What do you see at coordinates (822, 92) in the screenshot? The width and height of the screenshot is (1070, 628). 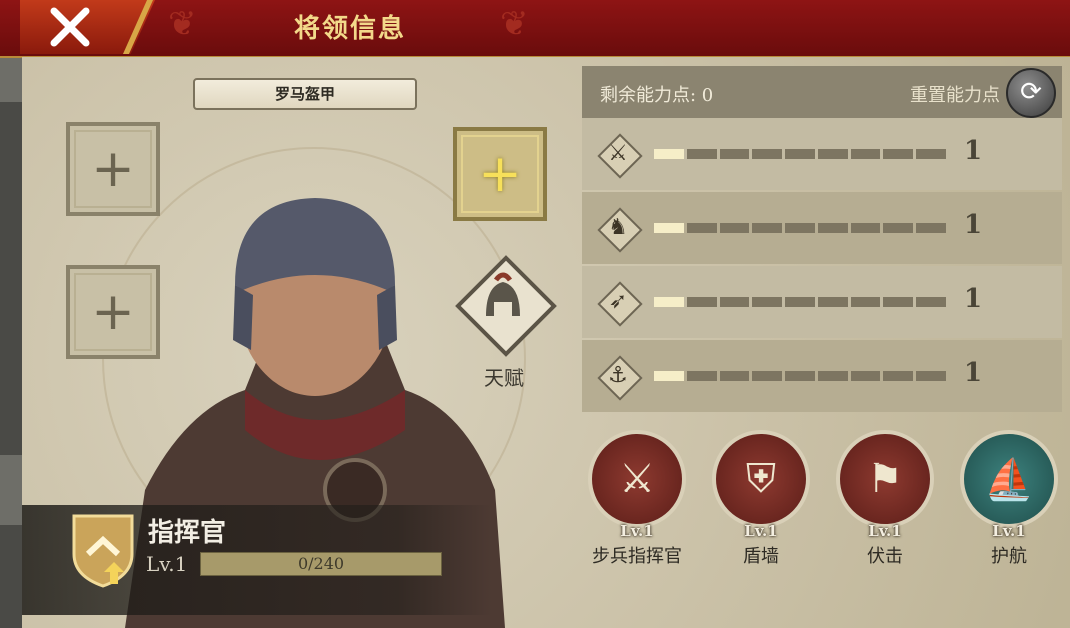 I see `ability-points-bar: 剩余能力点: 0 重置能力点 ⟳` at bounding box center [822, 92].